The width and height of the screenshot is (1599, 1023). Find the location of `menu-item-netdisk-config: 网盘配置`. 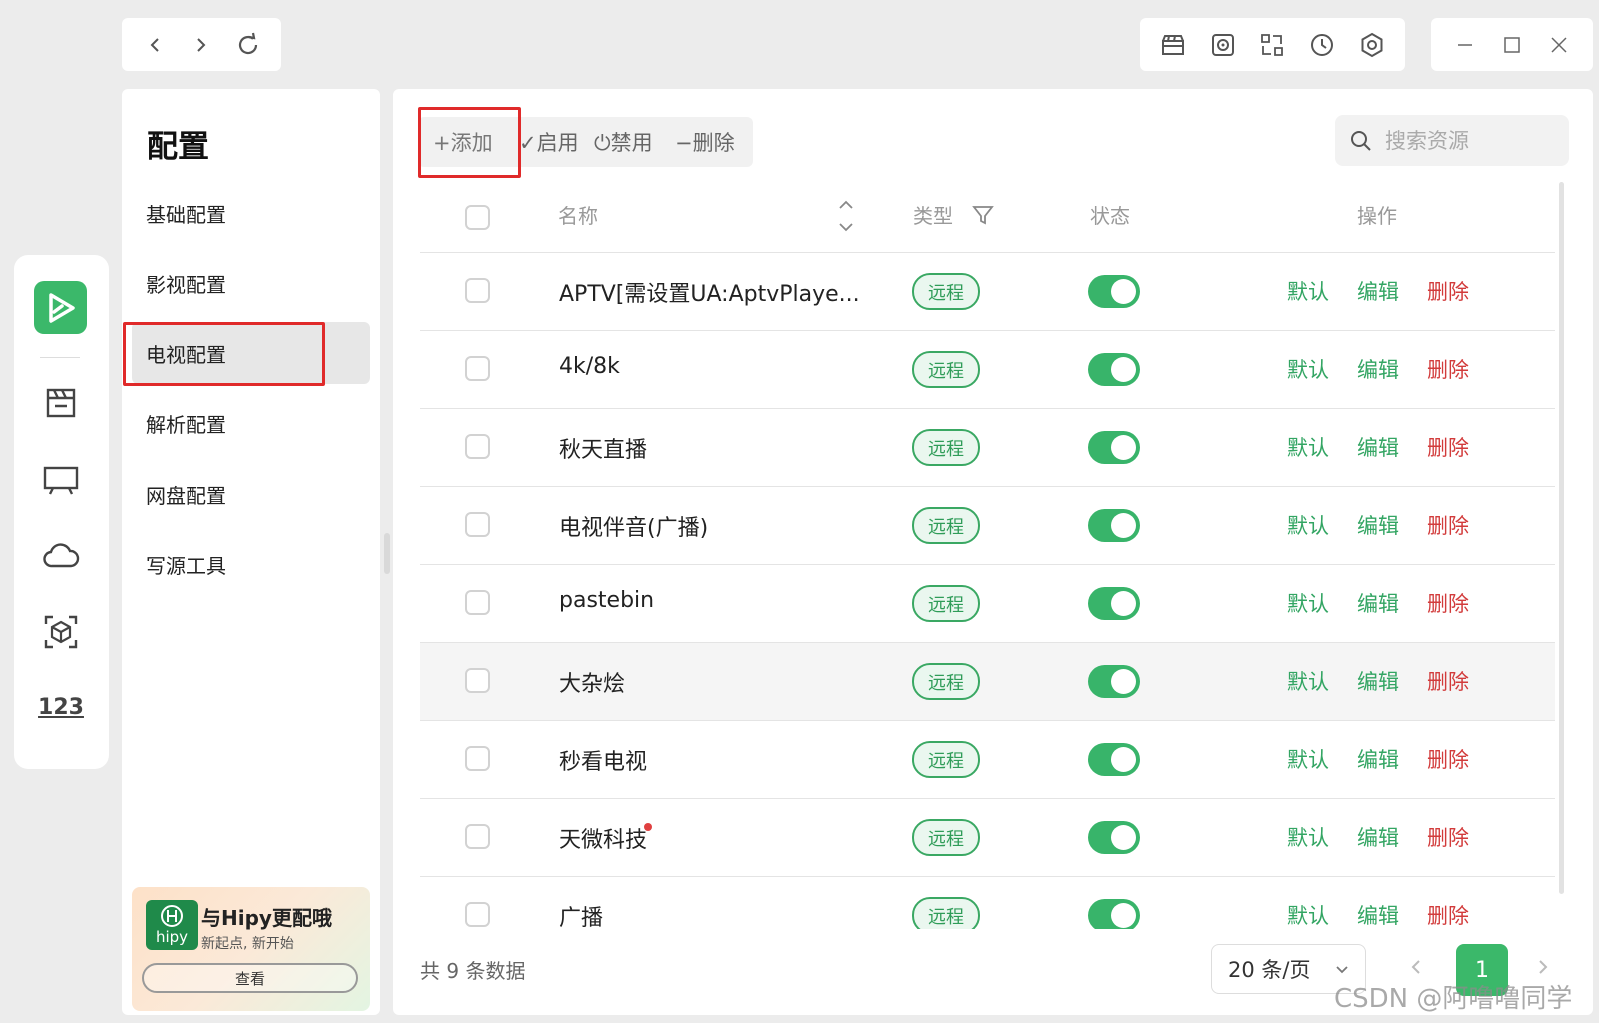

menu-item-netdisk-config: 网盘配置 is located at coordinates (251, 494).